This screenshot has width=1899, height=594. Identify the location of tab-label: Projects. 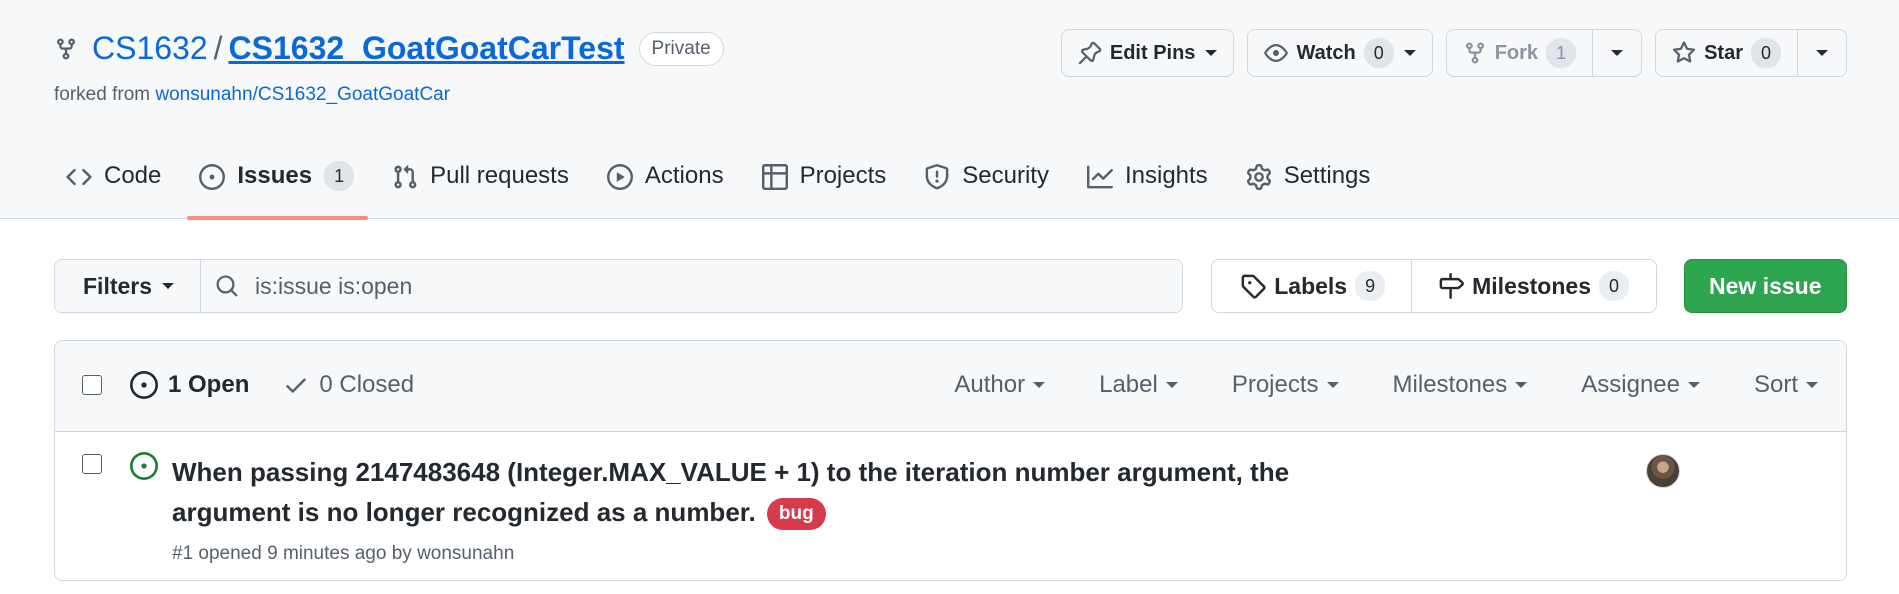
(843, 175).